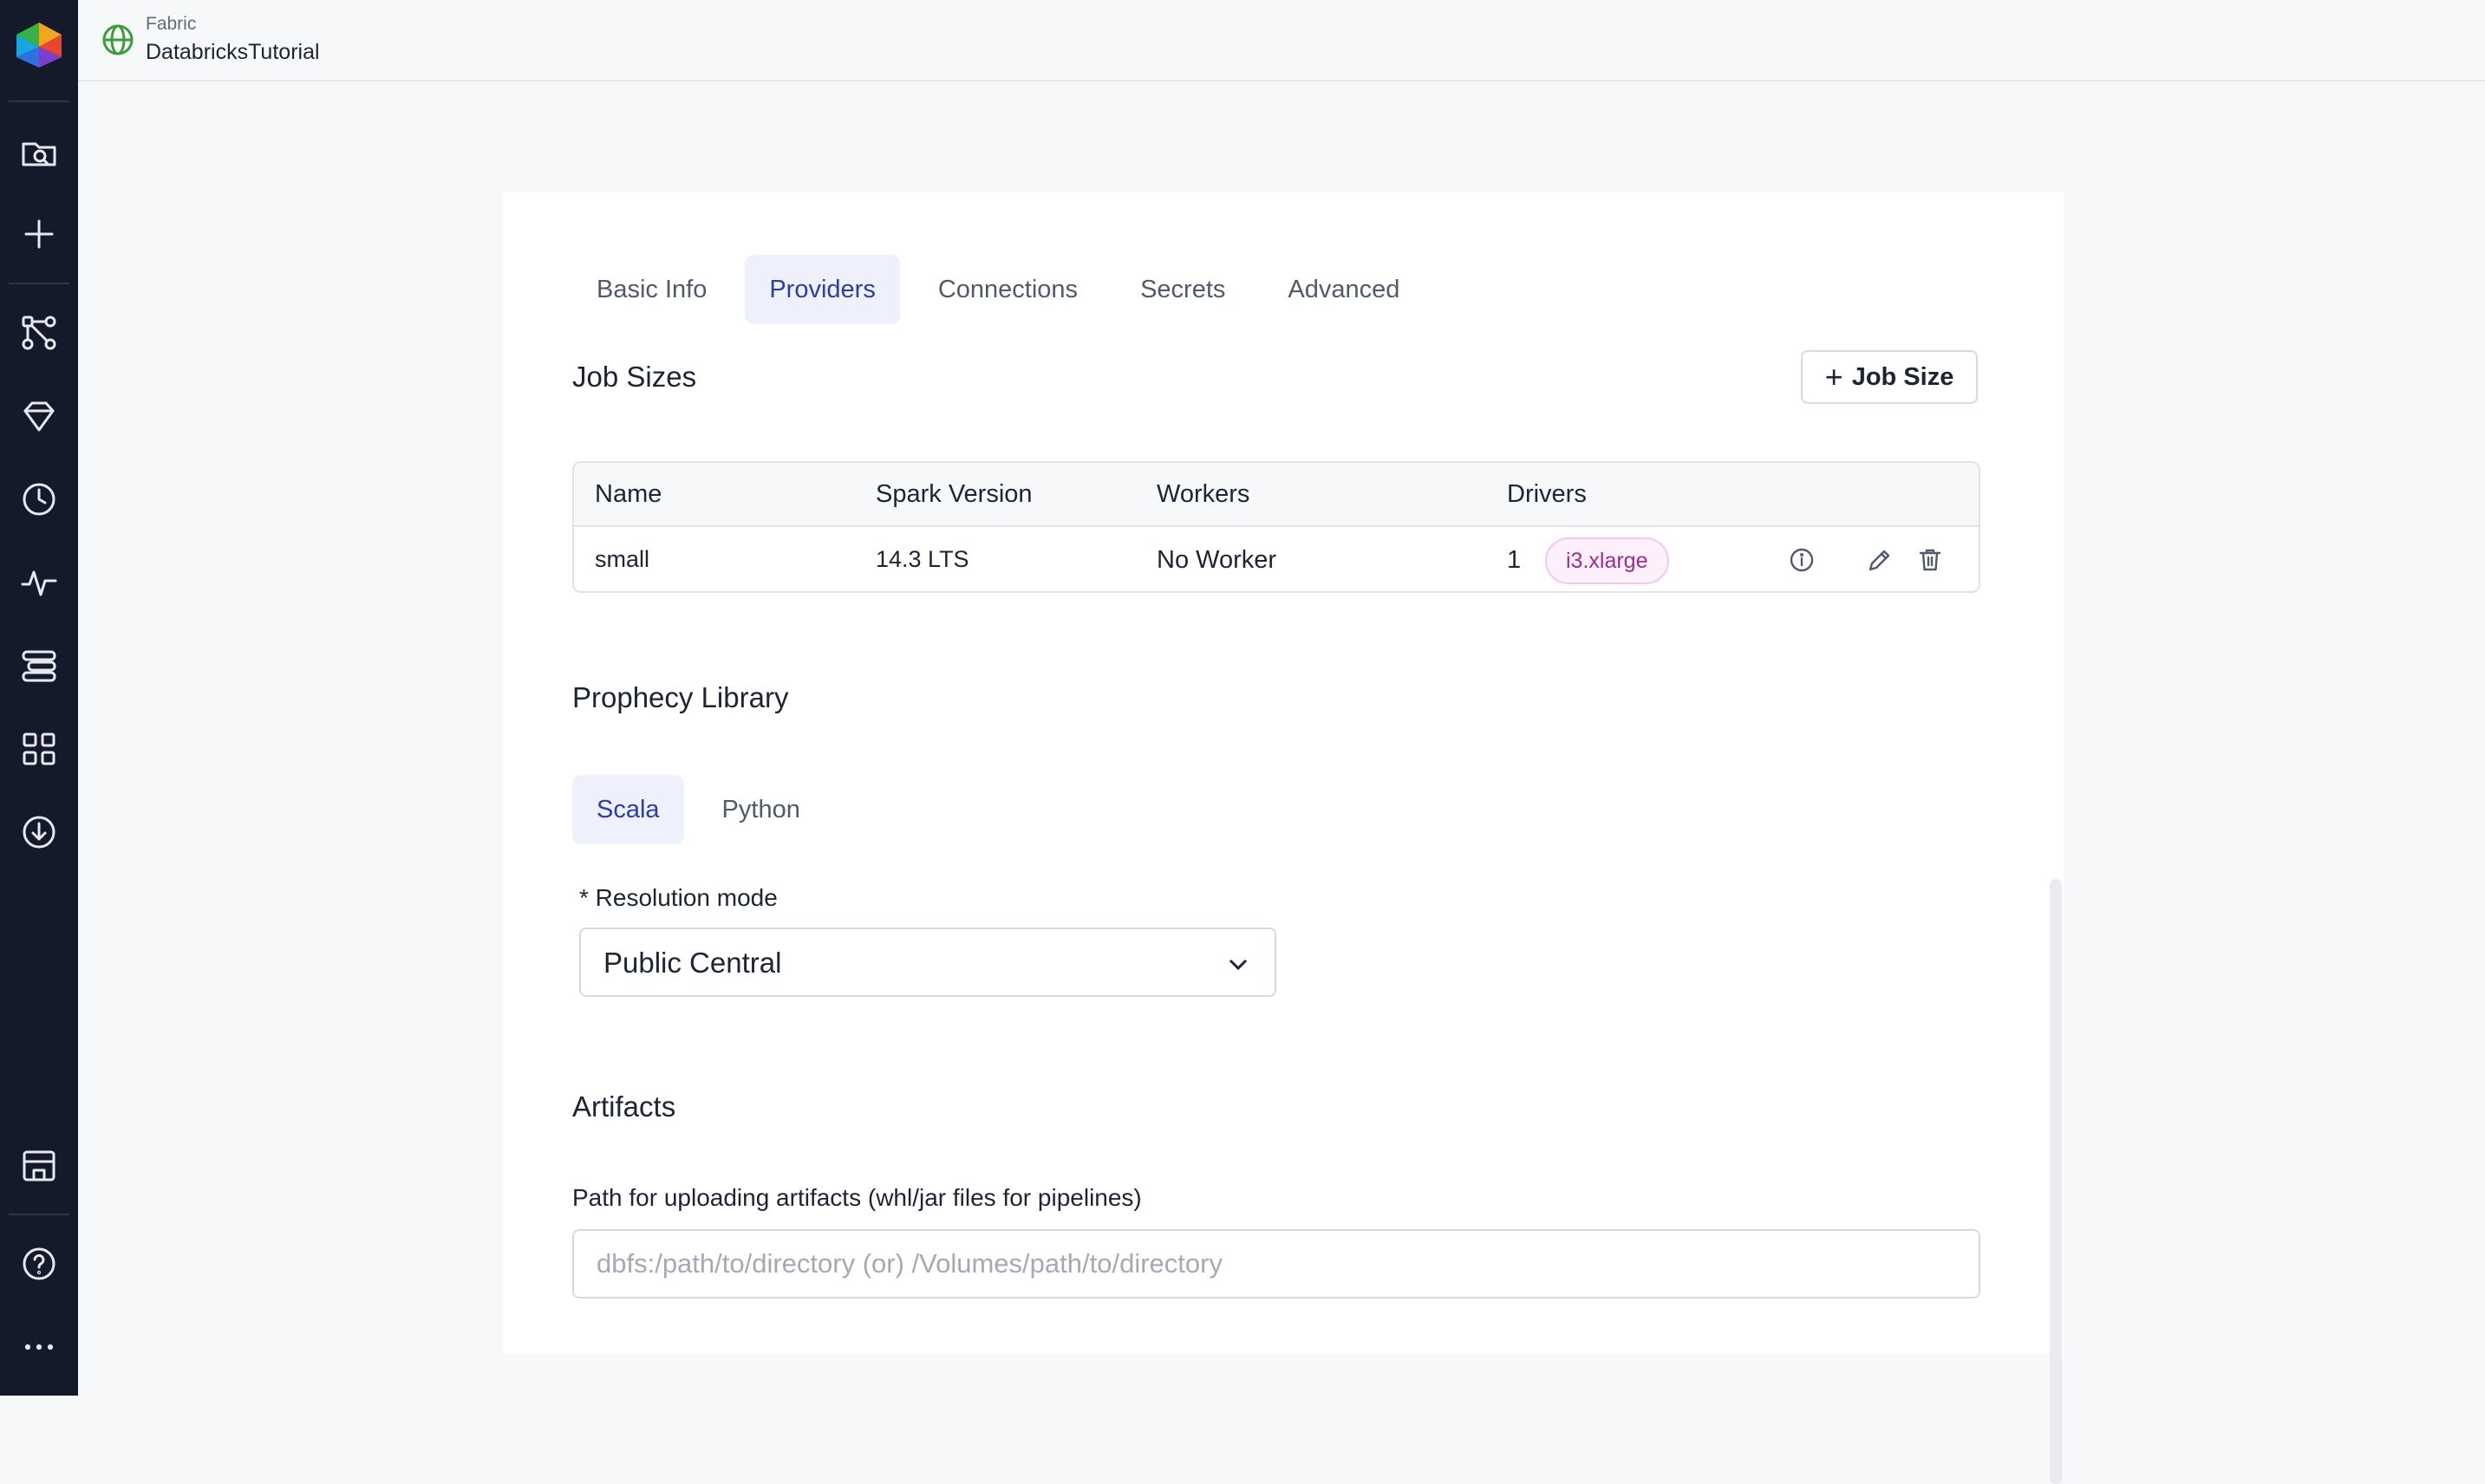 Image resolution: width=2485 pixels, height=1484 pixels. I want to click on column-header-drivers: Drivers, so click(1547, 494).